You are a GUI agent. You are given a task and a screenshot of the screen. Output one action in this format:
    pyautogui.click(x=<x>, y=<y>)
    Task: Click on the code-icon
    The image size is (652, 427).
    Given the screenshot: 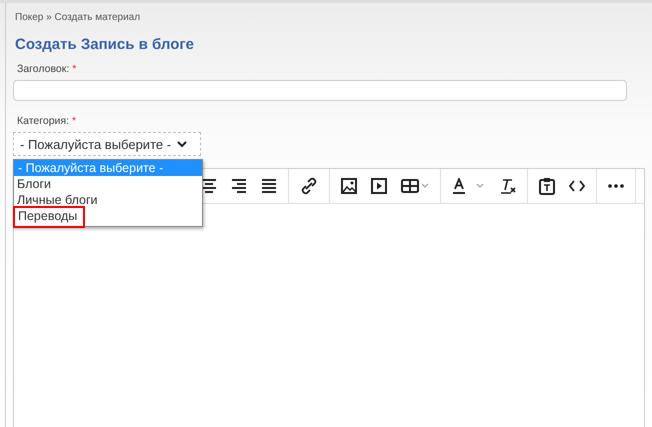 What is the action you would take?
    pyautogui.click(x=577, y=186)
    